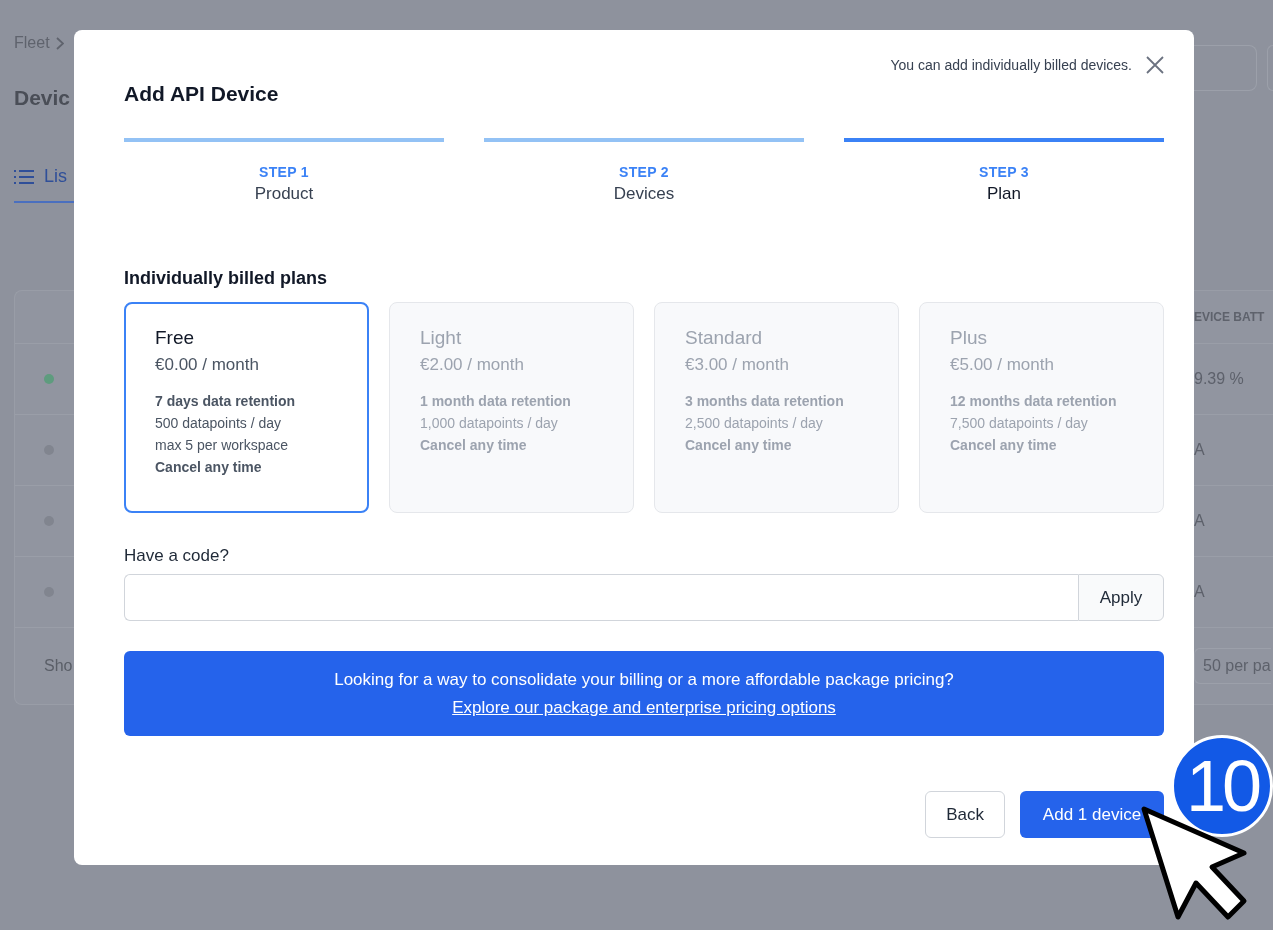 The width and height of the screenshot is (1273, 930). What do you see at coordinates (24, 176) in the screenshot?
I see `list-icon` at bounding box center [24, 176].